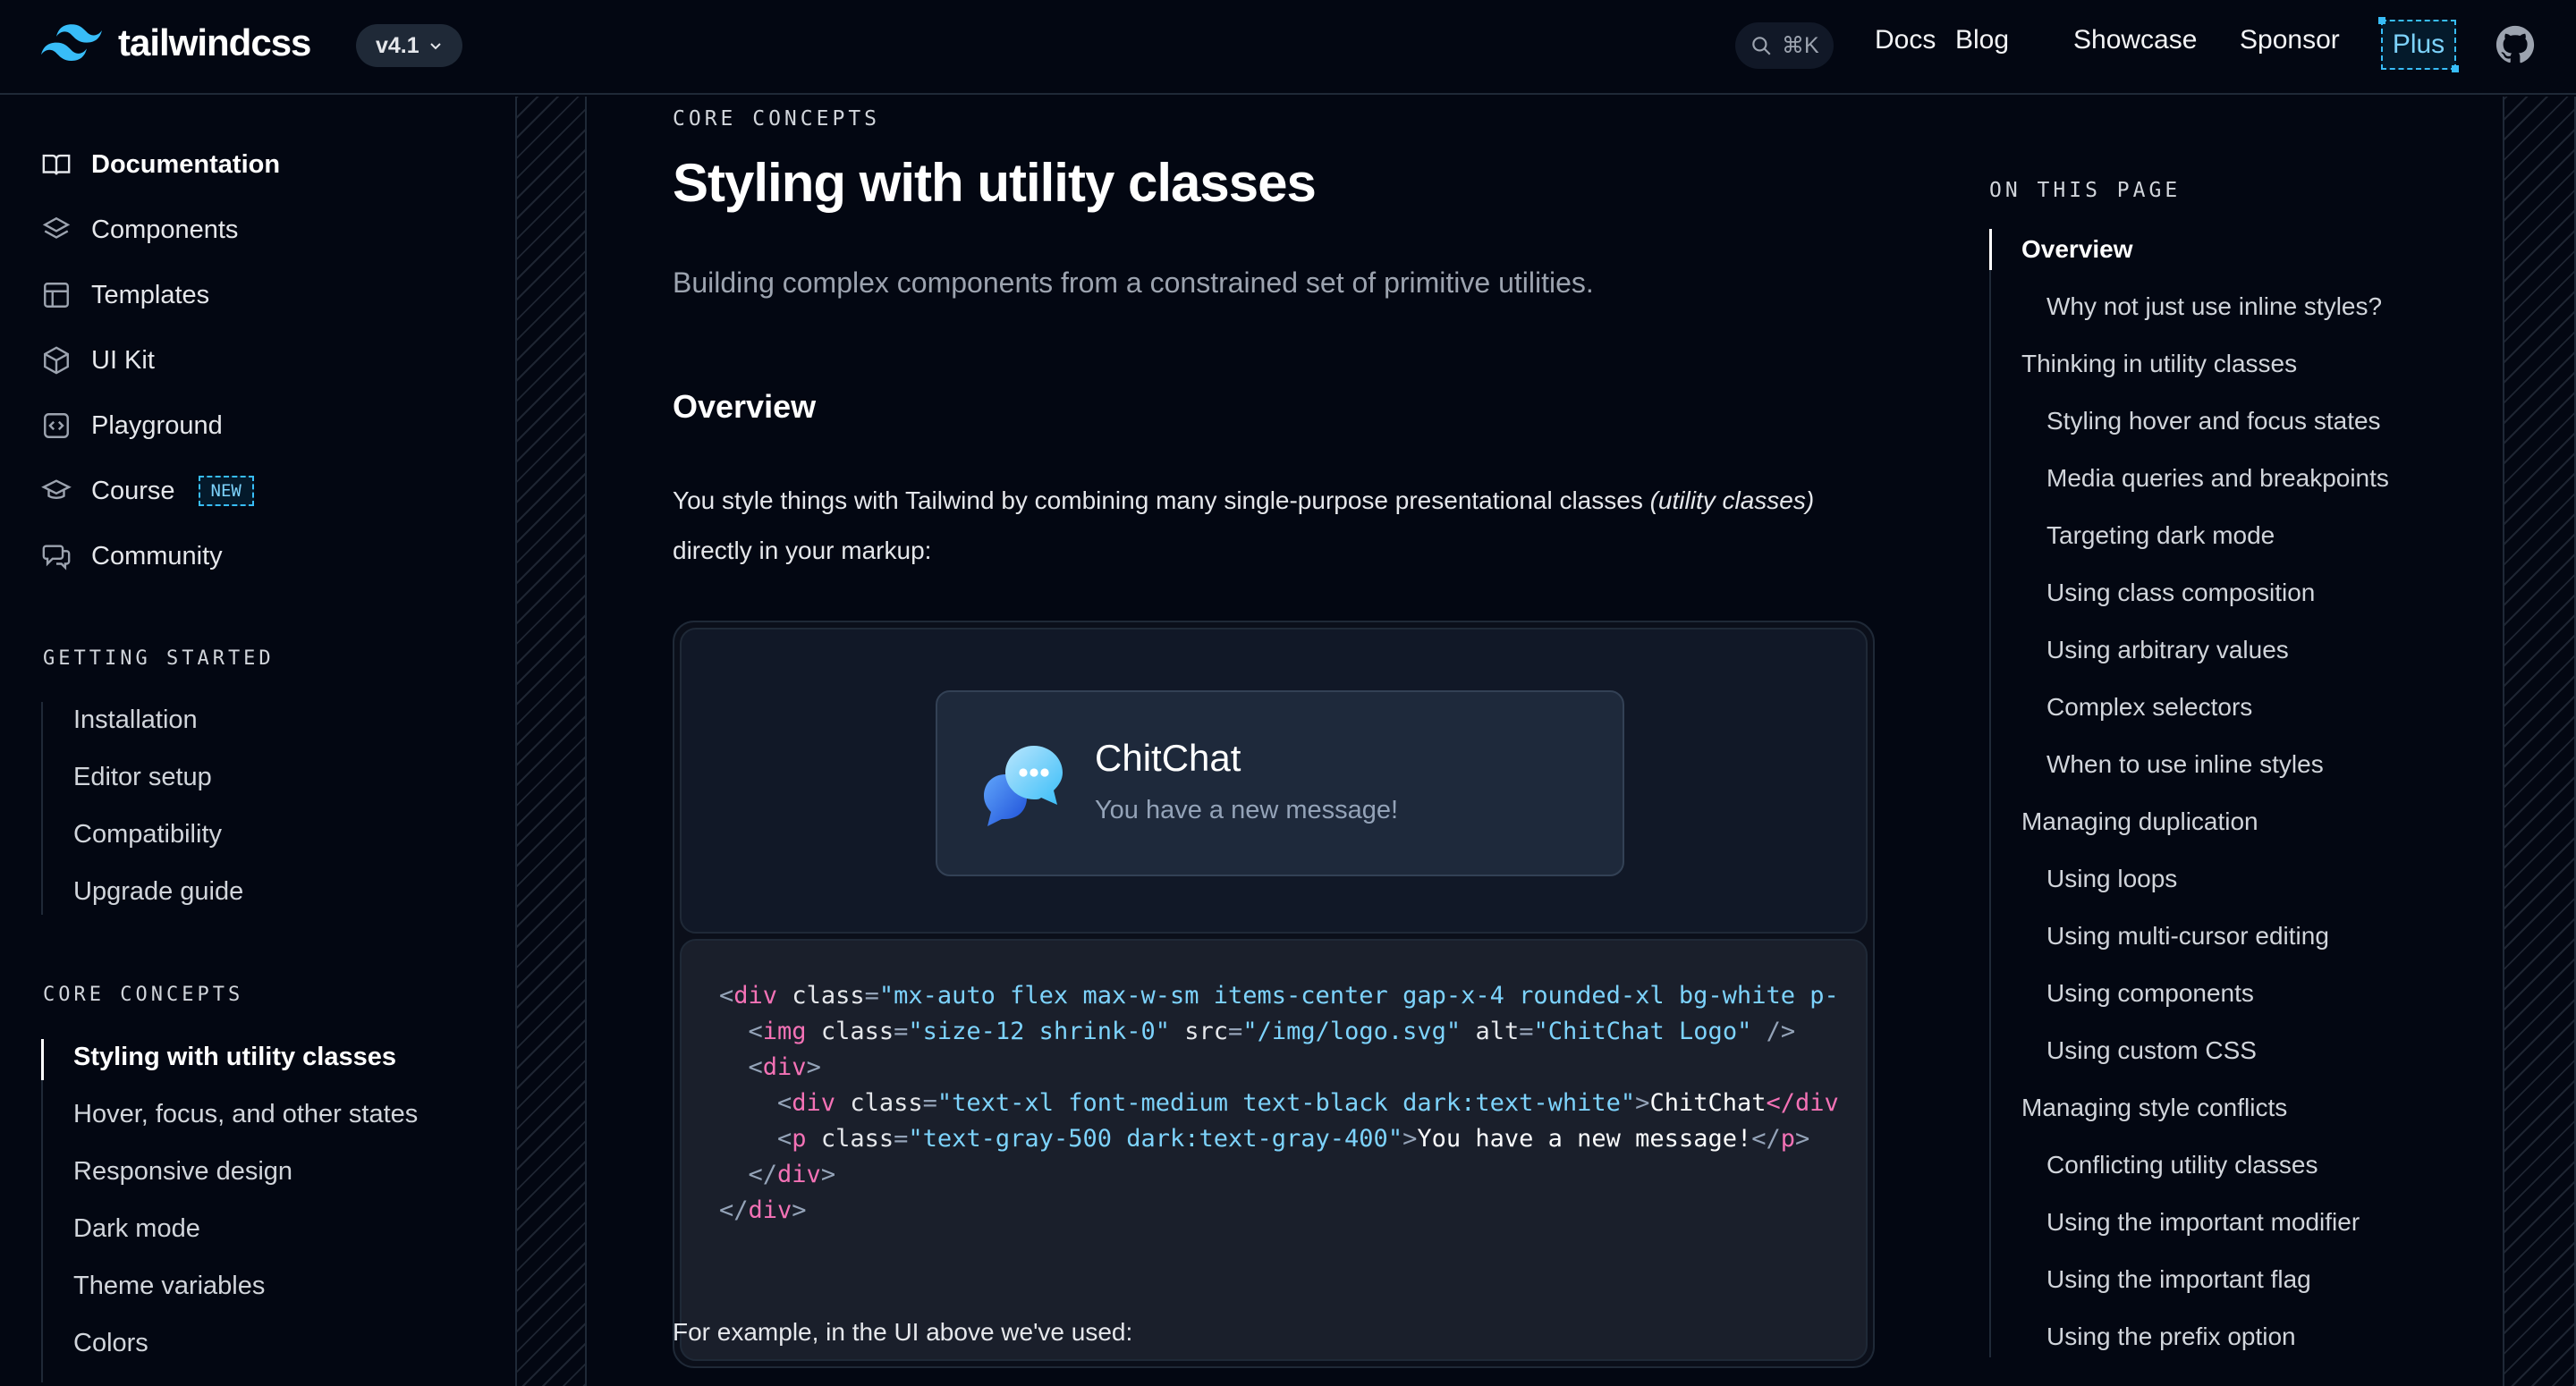 The width and height of the screenshot is (2576, 1386). I want to click on toc-item: Using the important flag, so click(2240, 1287).